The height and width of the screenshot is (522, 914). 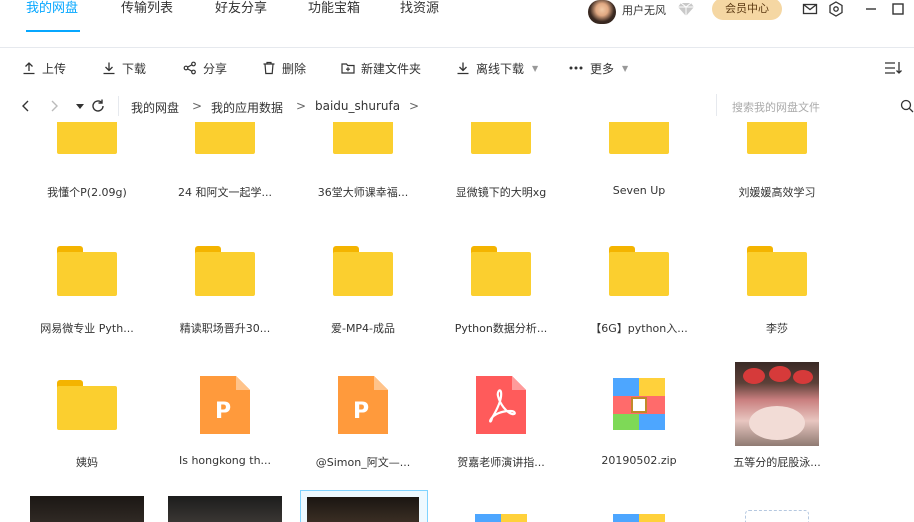 I want to click on file-tile: 李莎, so click(x=777, y=306).